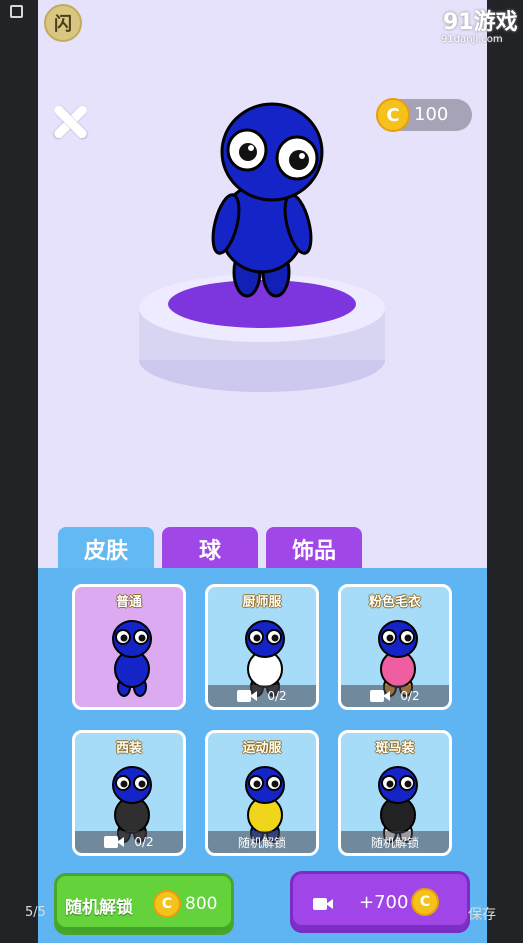 This screenshot has height=943, width=523. I want to click on tab-accessory: 饰品, so click(314, 549).